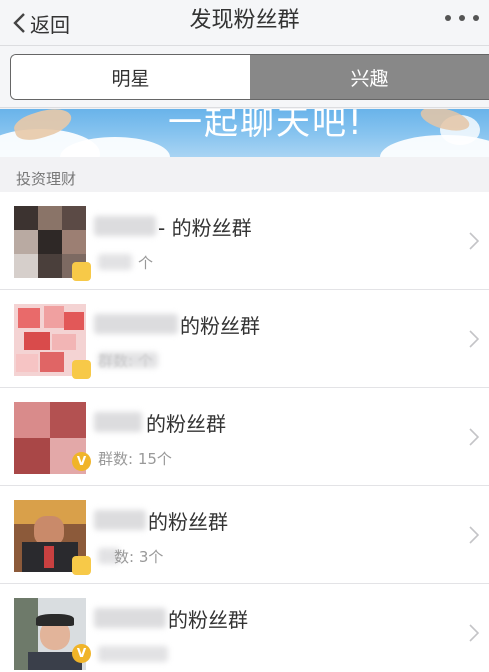 The image size is (489, 672). Describe the element at coordinates (46, 179) in the screenshot. I see `section-label: 投资理财` at that location.